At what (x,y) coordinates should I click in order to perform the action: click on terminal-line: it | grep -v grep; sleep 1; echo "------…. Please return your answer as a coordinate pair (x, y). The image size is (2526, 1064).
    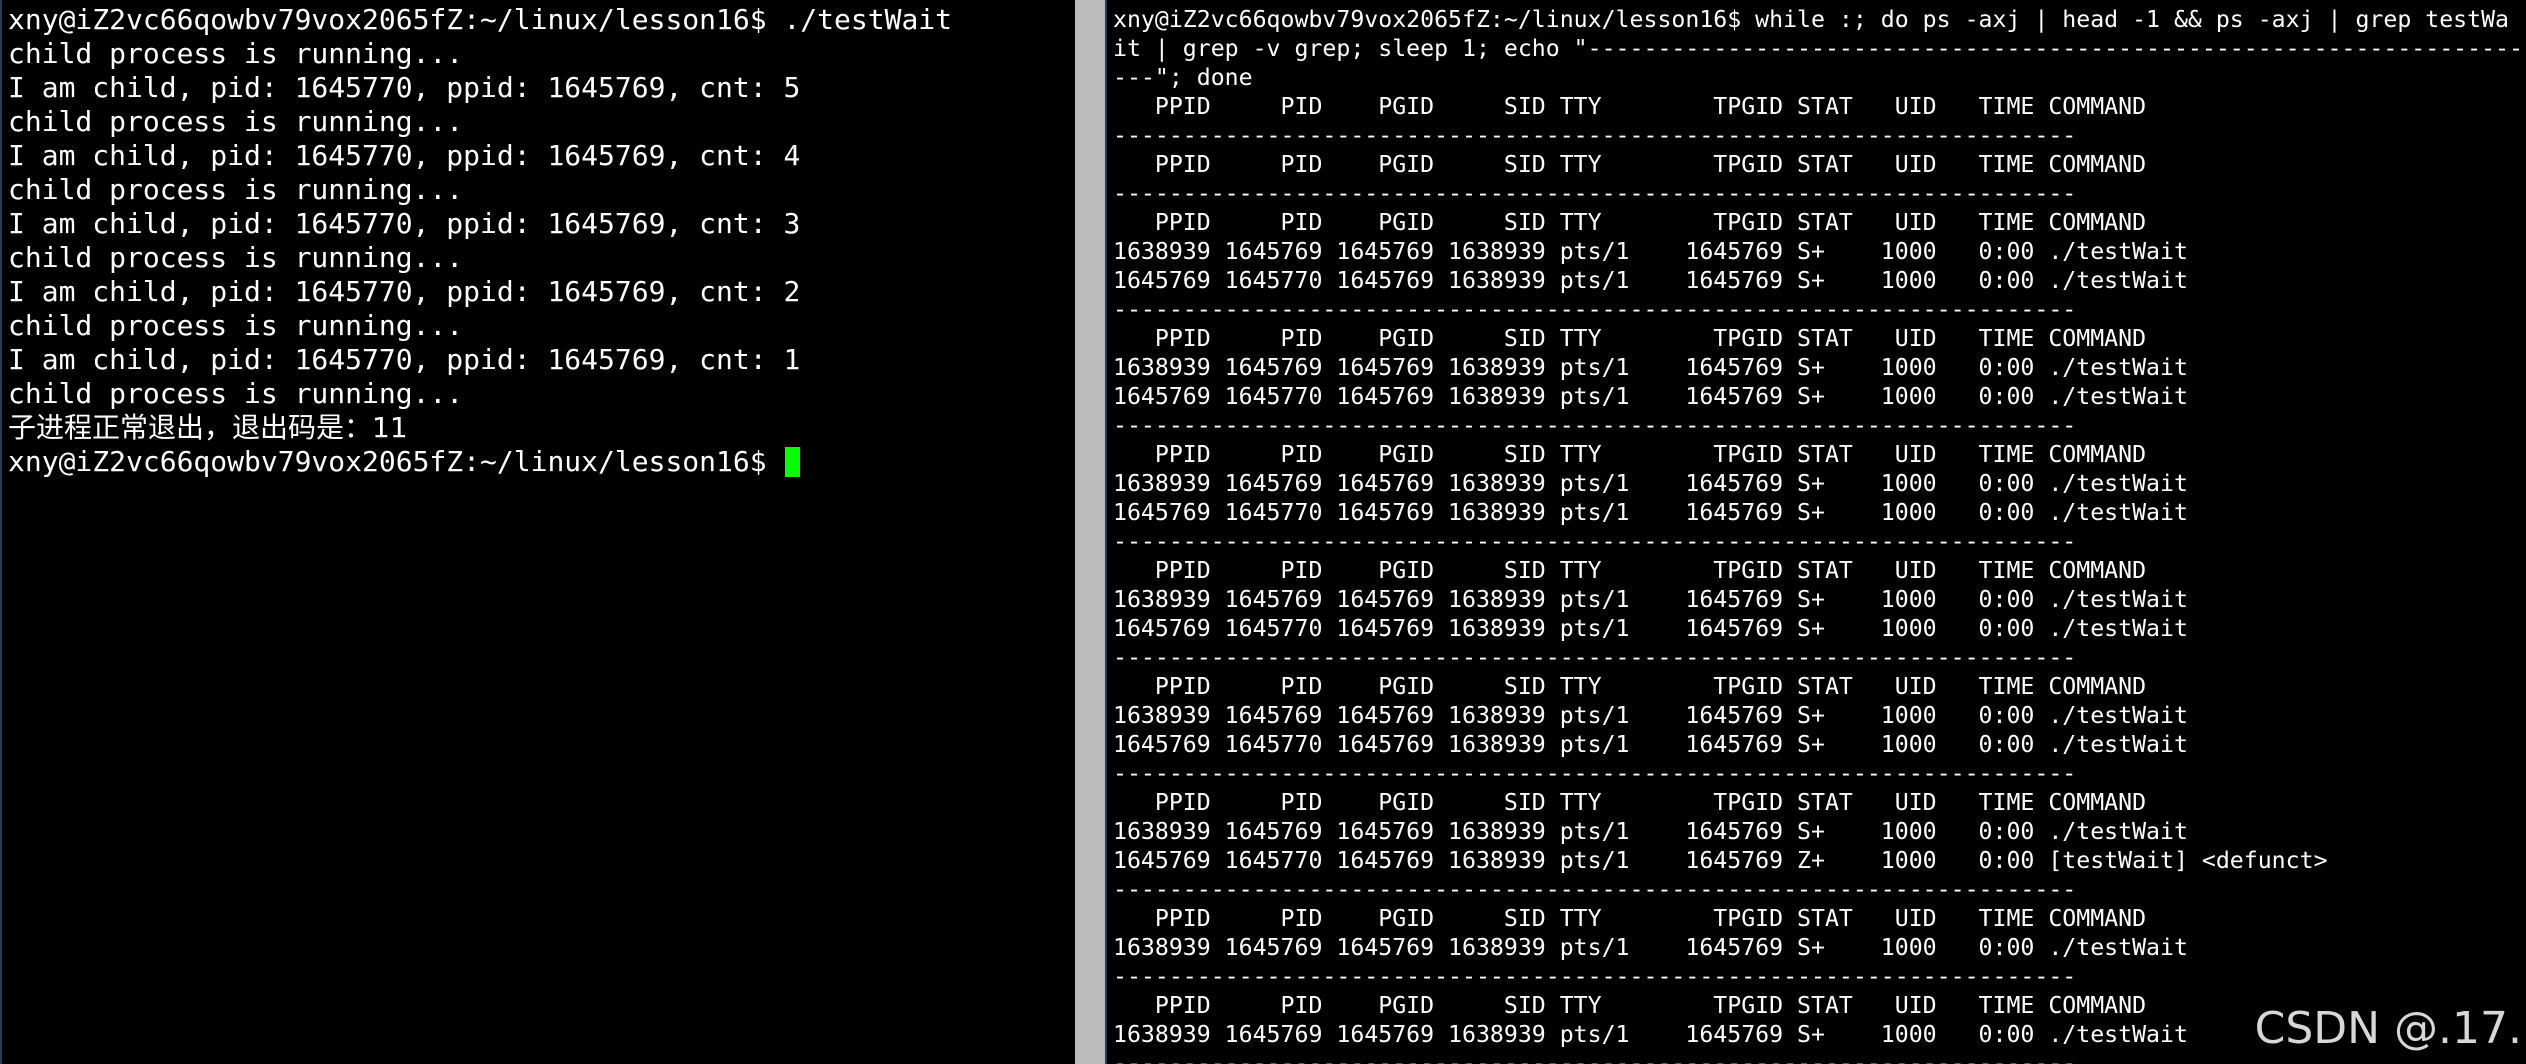
    Looking at the image, I should click on (1819, 48).